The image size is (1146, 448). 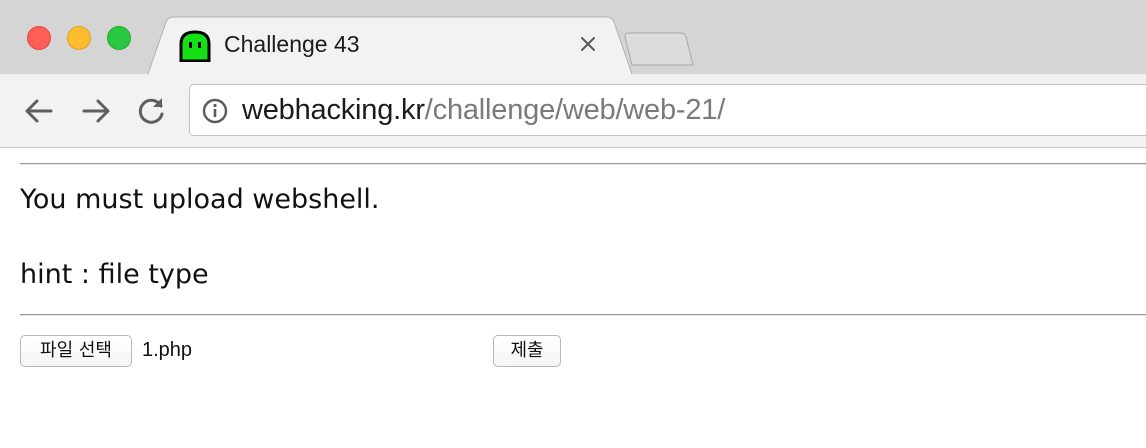 What do you see at coordinates (195, 46) in the screenshot?
I see `green-ghost-icon` at bounding box center [195, 46].